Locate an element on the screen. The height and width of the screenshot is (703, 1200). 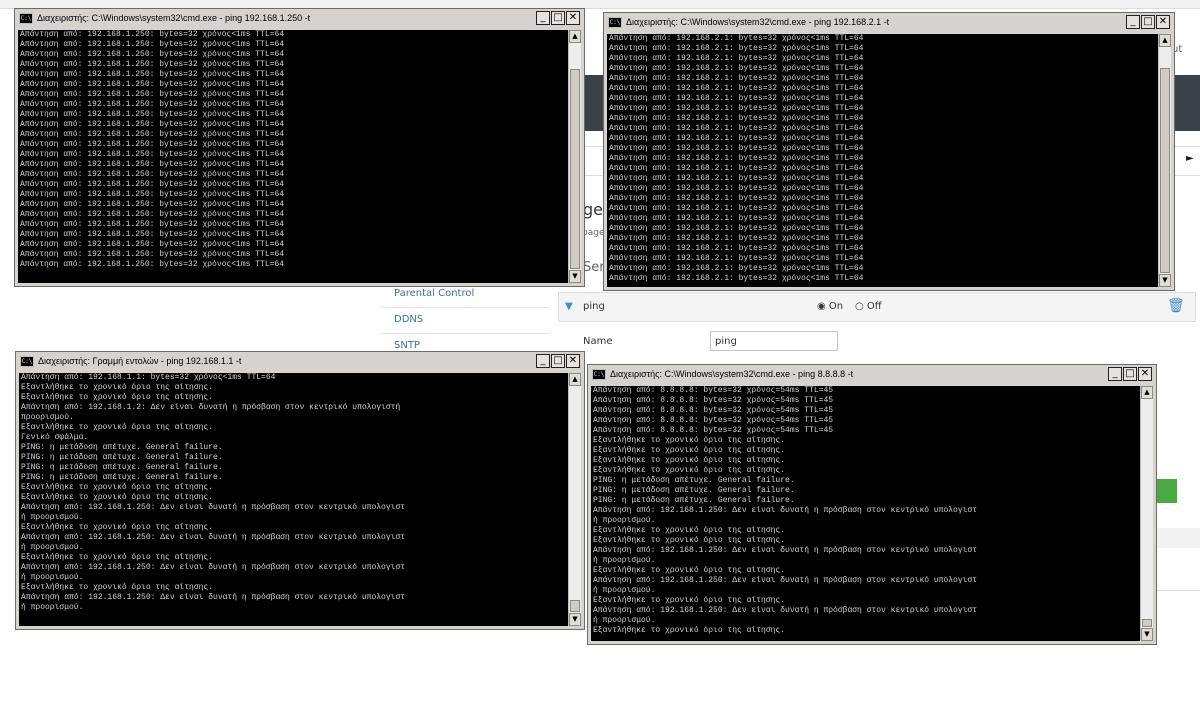
service-off-radio: ○ Off is located at coordinates (868, 306).